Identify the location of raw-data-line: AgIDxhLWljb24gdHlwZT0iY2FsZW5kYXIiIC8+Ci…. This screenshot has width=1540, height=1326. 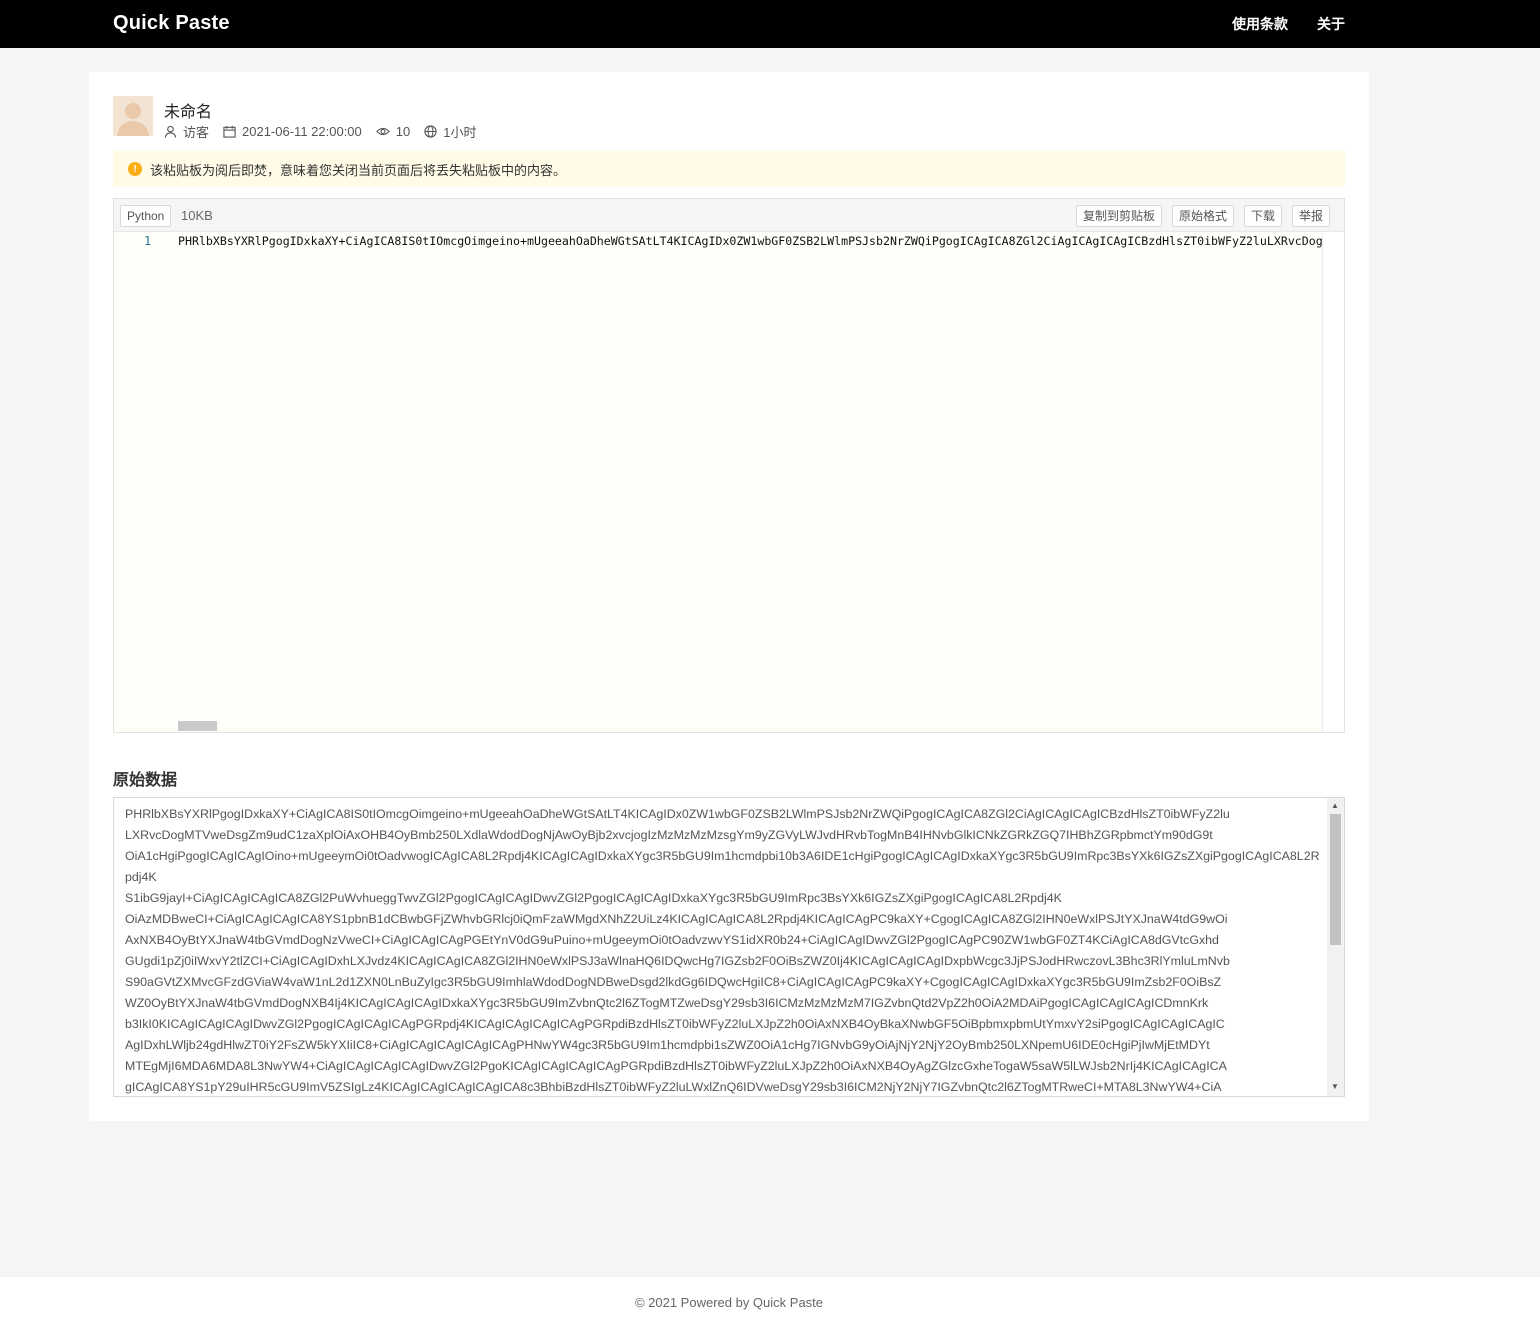
(667, 1045).